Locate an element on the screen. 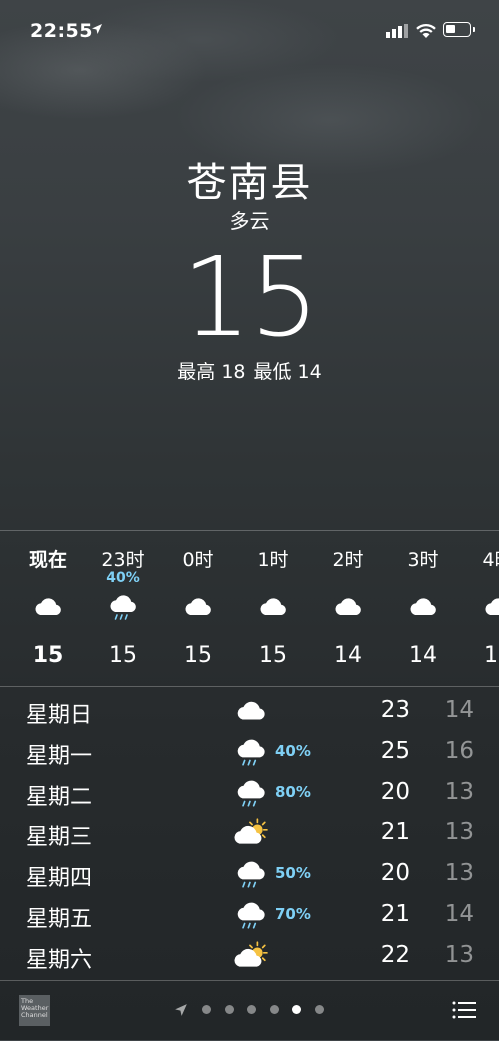  hourly-item: 0时 15 is located at coordinates (198, 608).